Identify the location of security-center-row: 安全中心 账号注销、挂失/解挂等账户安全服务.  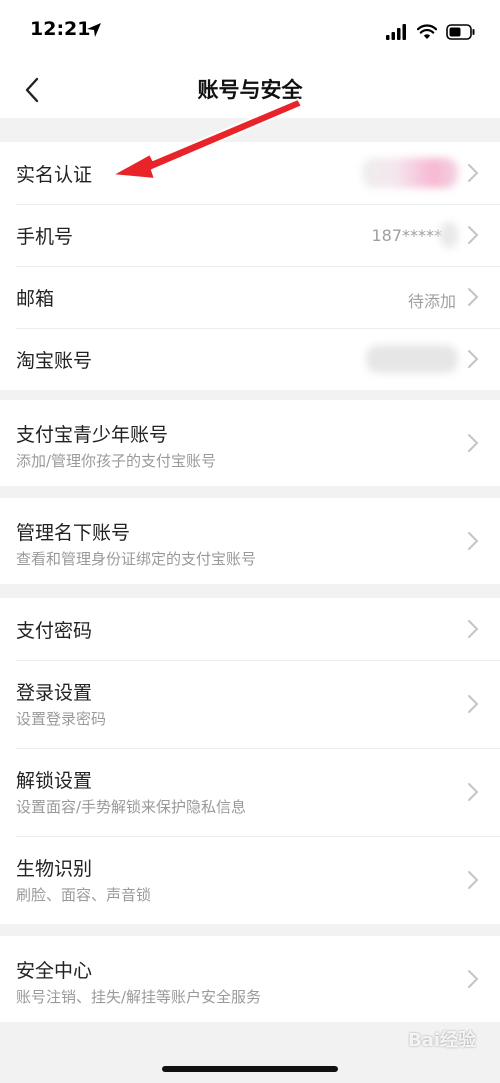
(250, 979).